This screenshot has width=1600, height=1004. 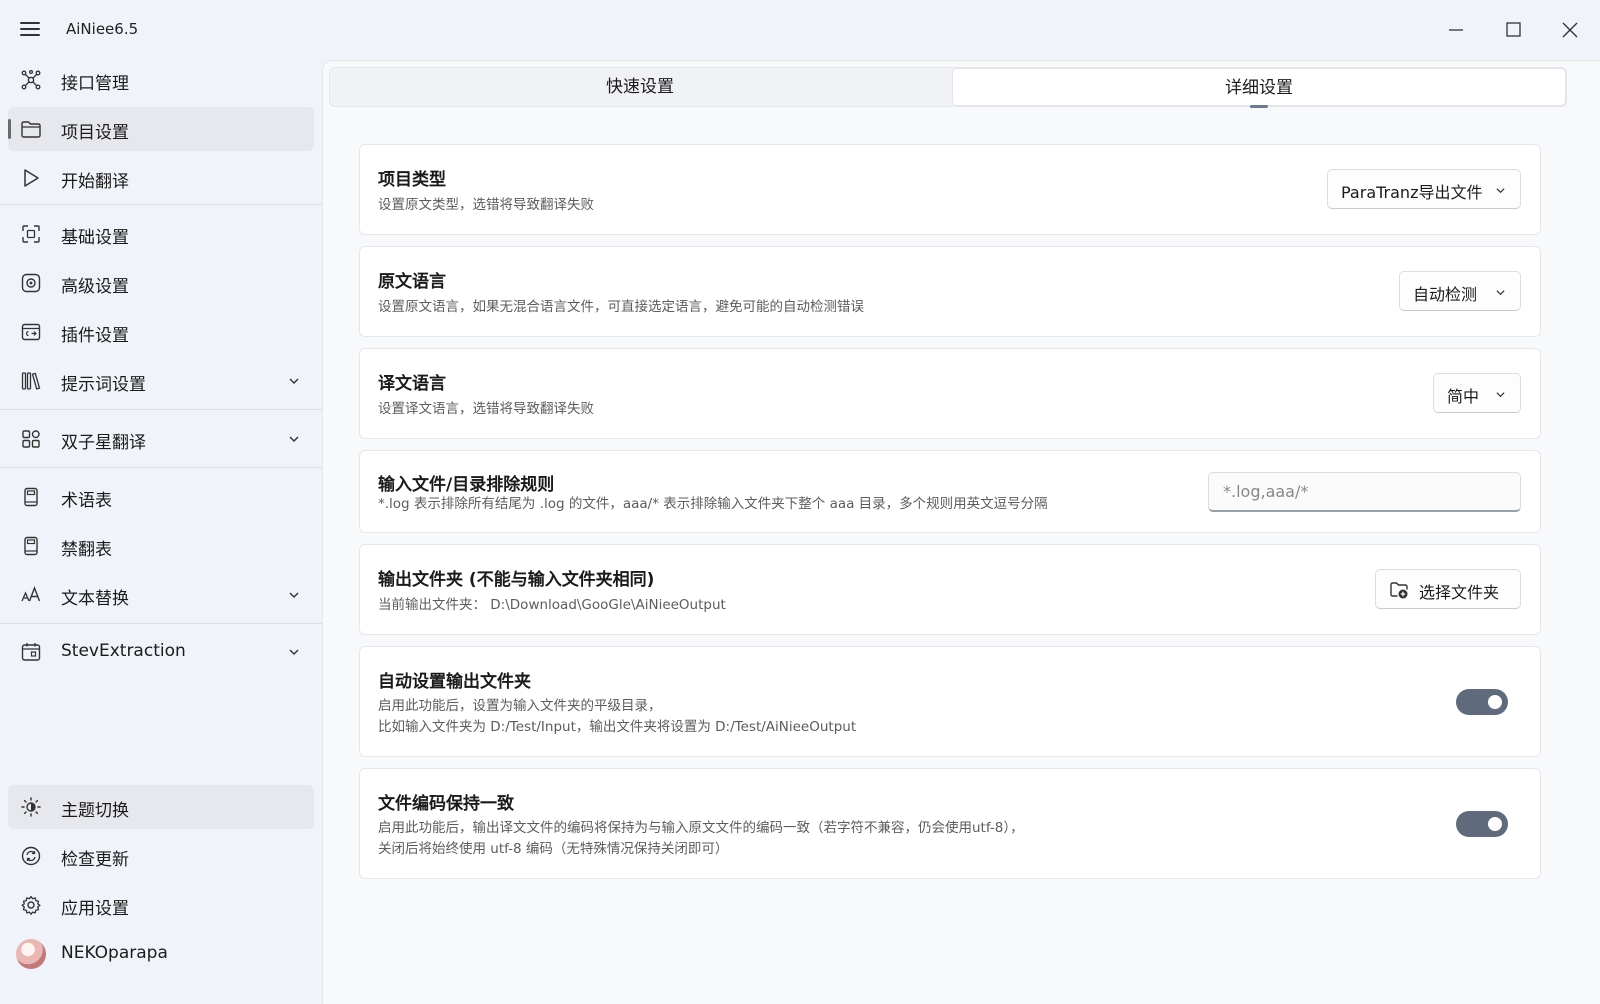 I want to click on apps-icon, so click(x=31, y=439).